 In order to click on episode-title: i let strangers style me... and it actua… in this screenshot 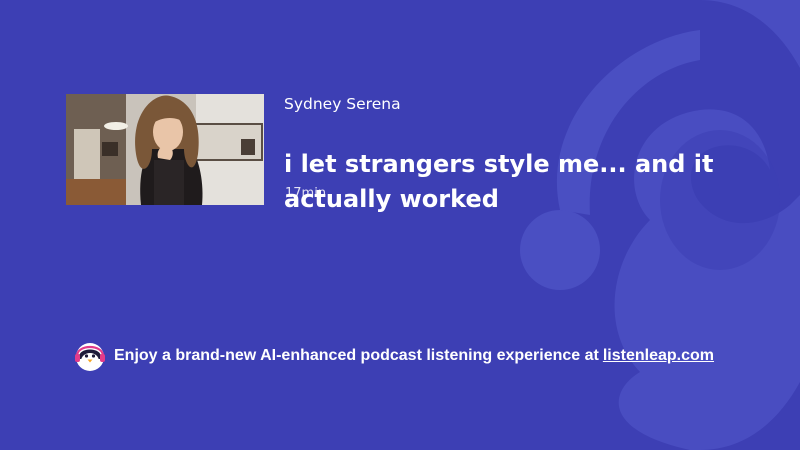, I will do `click(519, 182)`.